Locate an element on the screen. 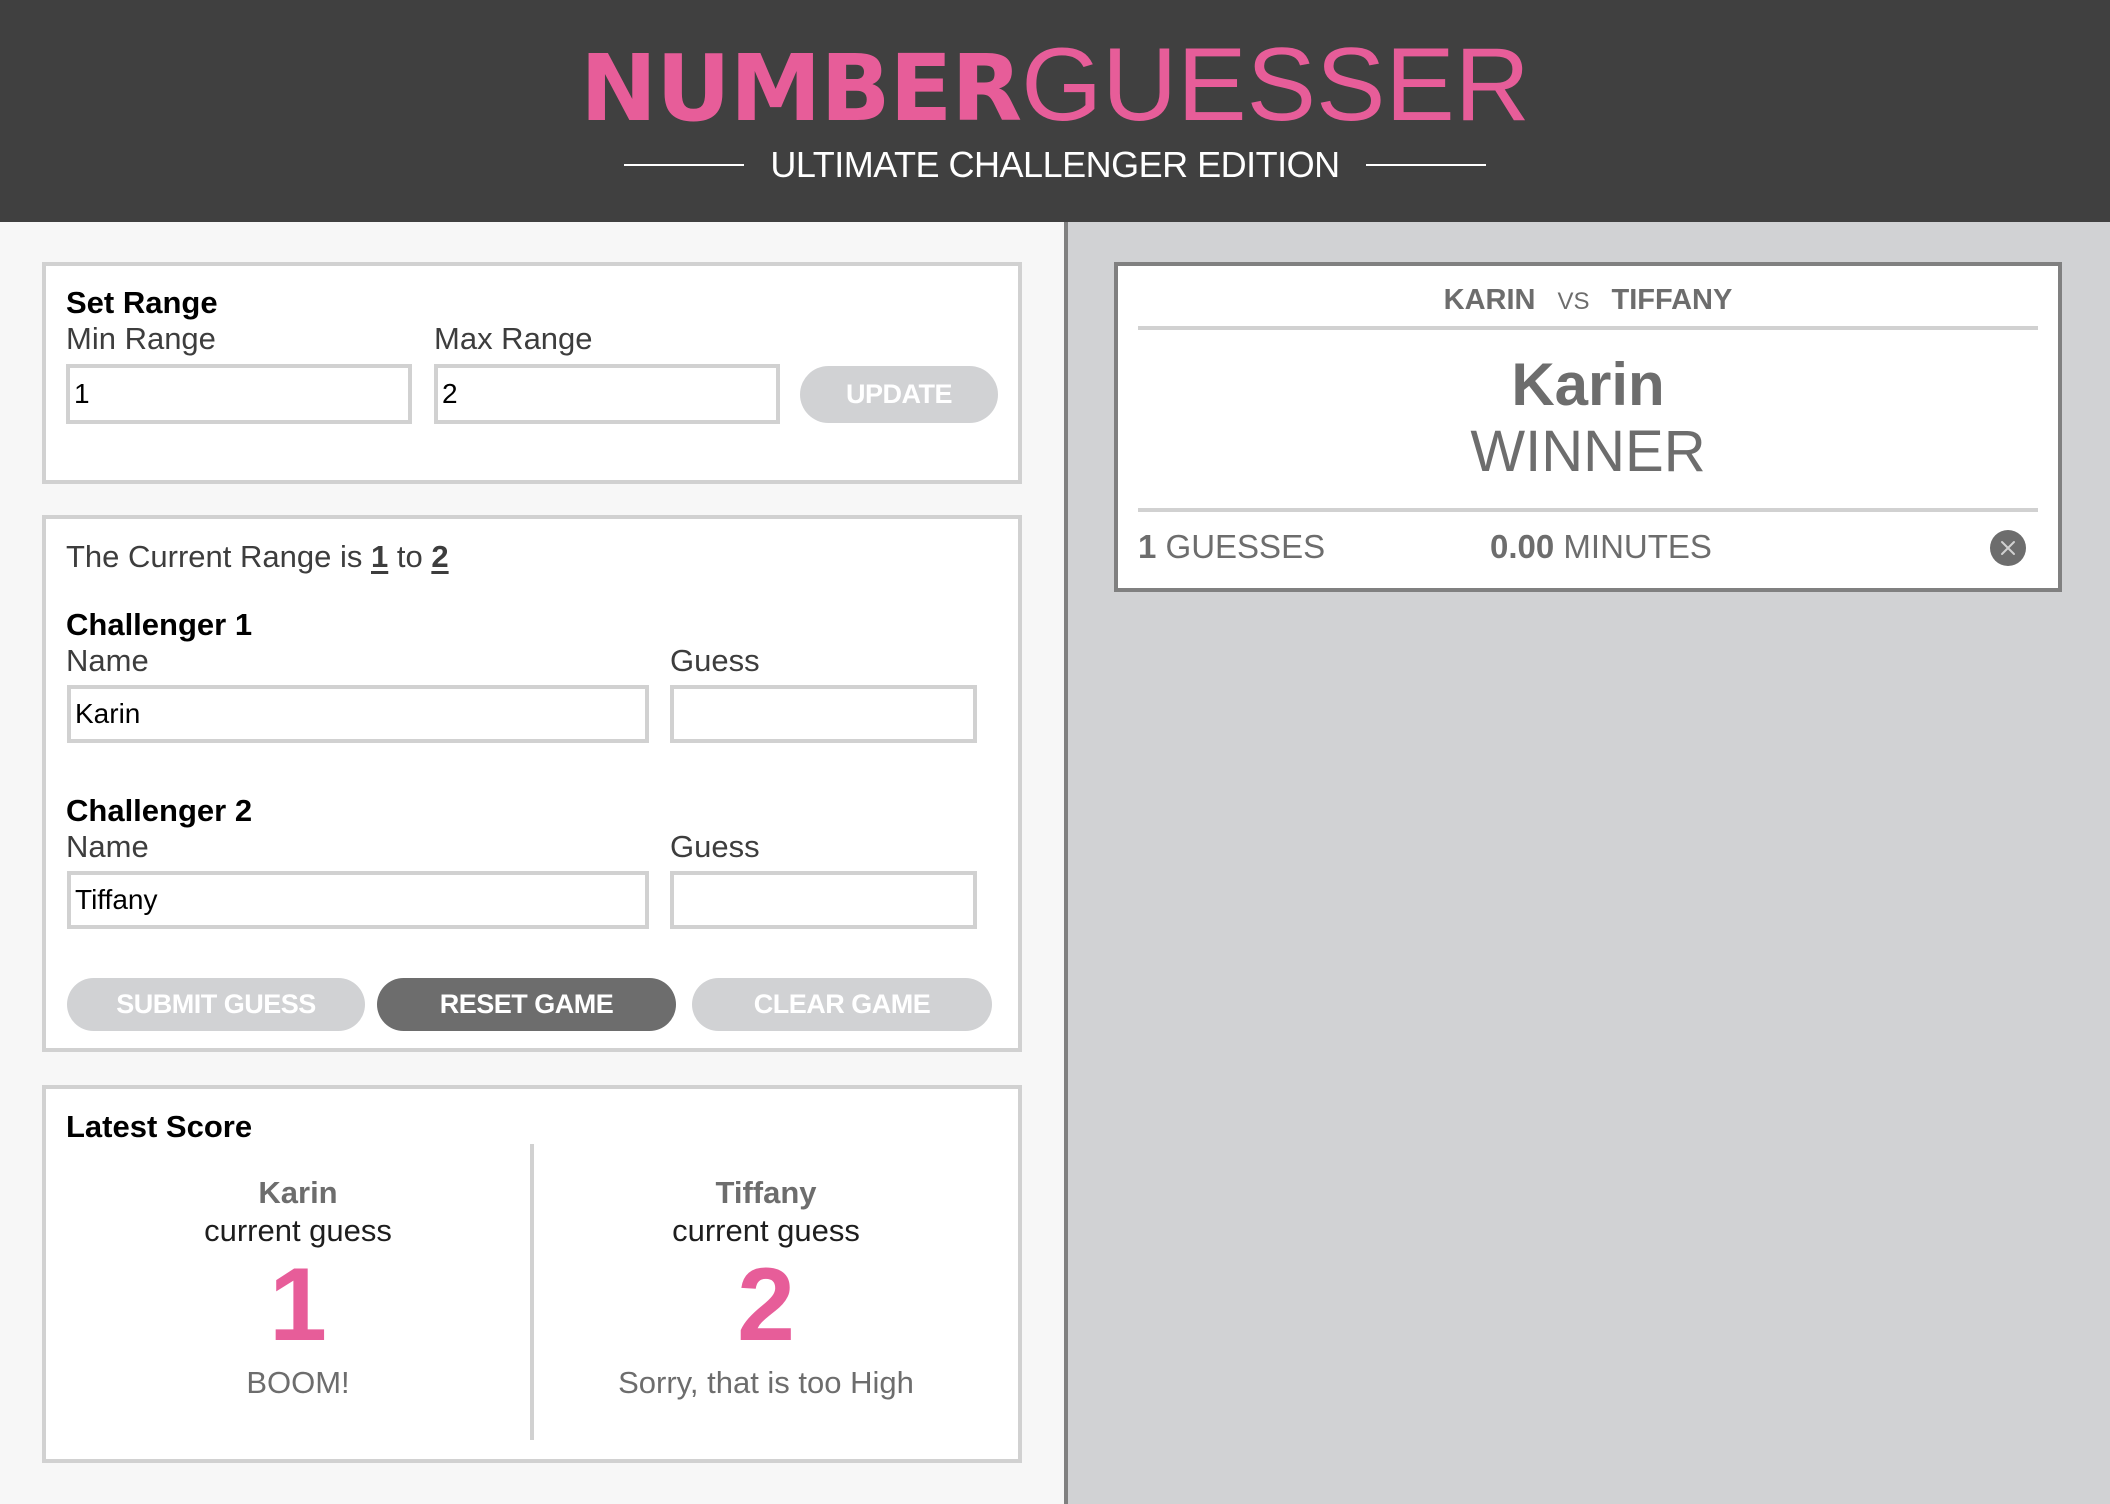  close-icon is located at coordinates (2008, 548).